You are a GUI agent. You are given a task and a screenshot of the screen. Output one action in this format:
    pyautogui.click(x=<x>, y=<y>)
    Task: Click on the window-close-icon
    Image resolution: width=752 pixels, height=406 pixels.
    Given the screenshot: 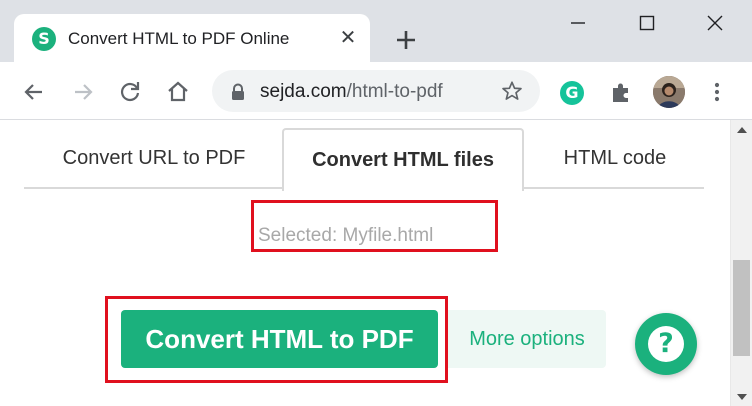 What is the action you would take?
    pyautogui.click(x=715, y=23)
    